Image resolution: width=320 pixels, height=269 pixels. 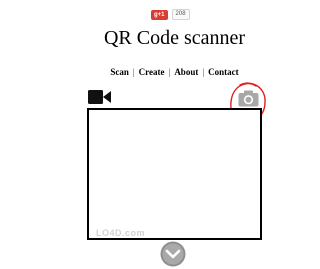 I want to click on nav-create: Create, so click(x=152, y=72).